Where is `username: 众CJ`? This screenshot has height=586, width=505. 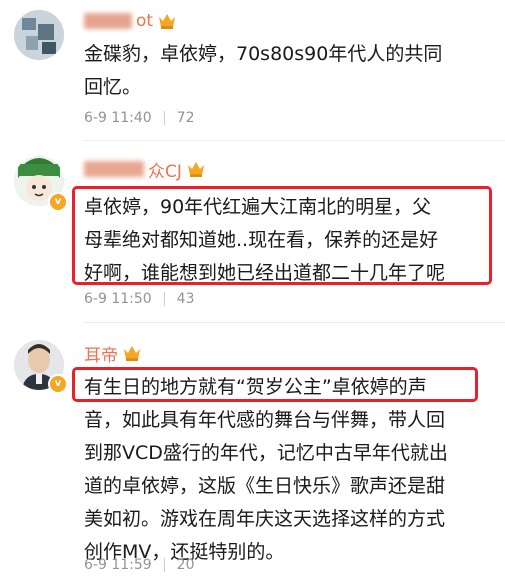
username: 众CJ is located at coordinates (145, 169).